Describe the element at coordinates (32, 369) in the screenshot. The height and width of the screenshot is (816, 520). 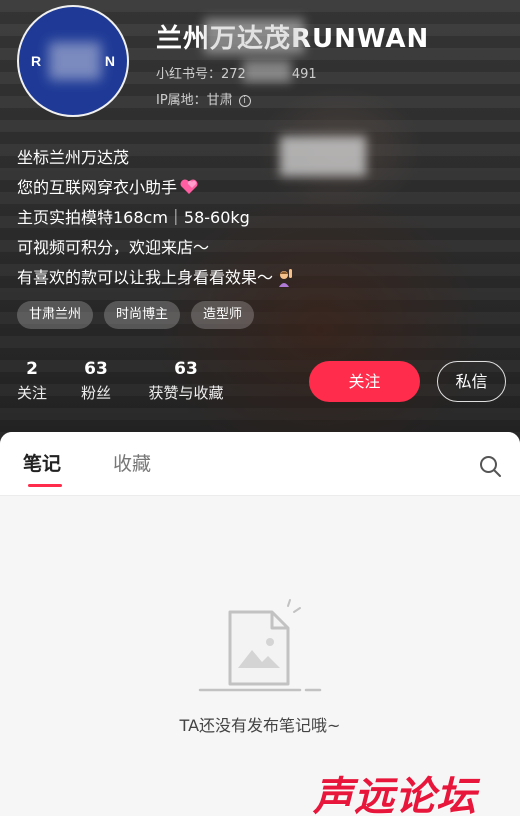
I see `stat-following-value: 2` at that location.